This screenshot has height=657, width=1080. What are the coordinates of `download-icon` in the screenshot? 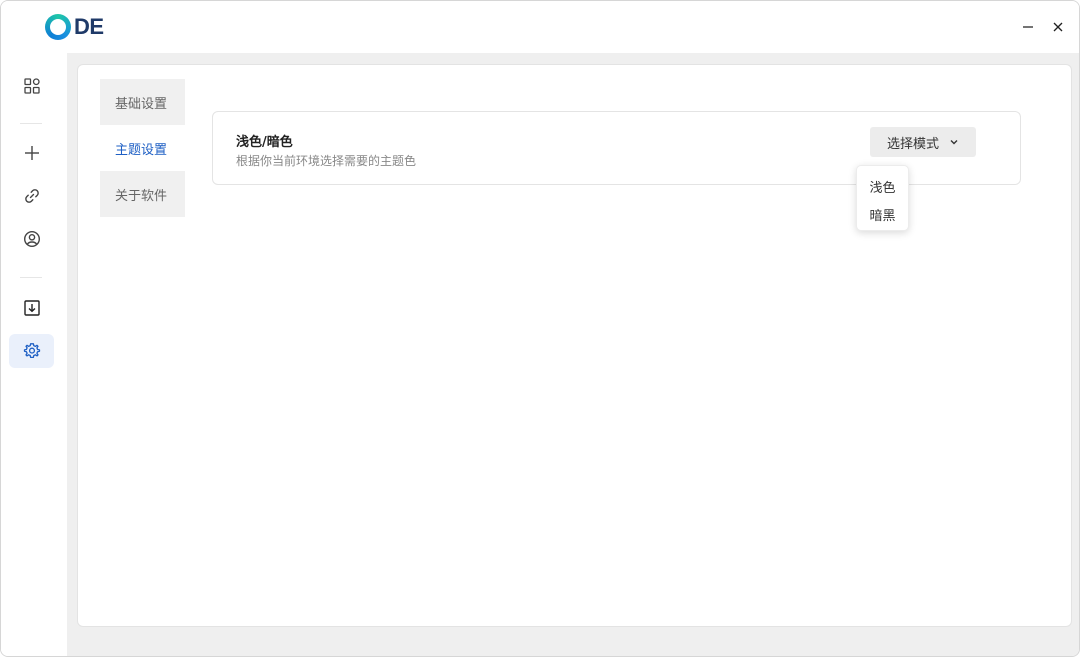 It's located at (31, 308).